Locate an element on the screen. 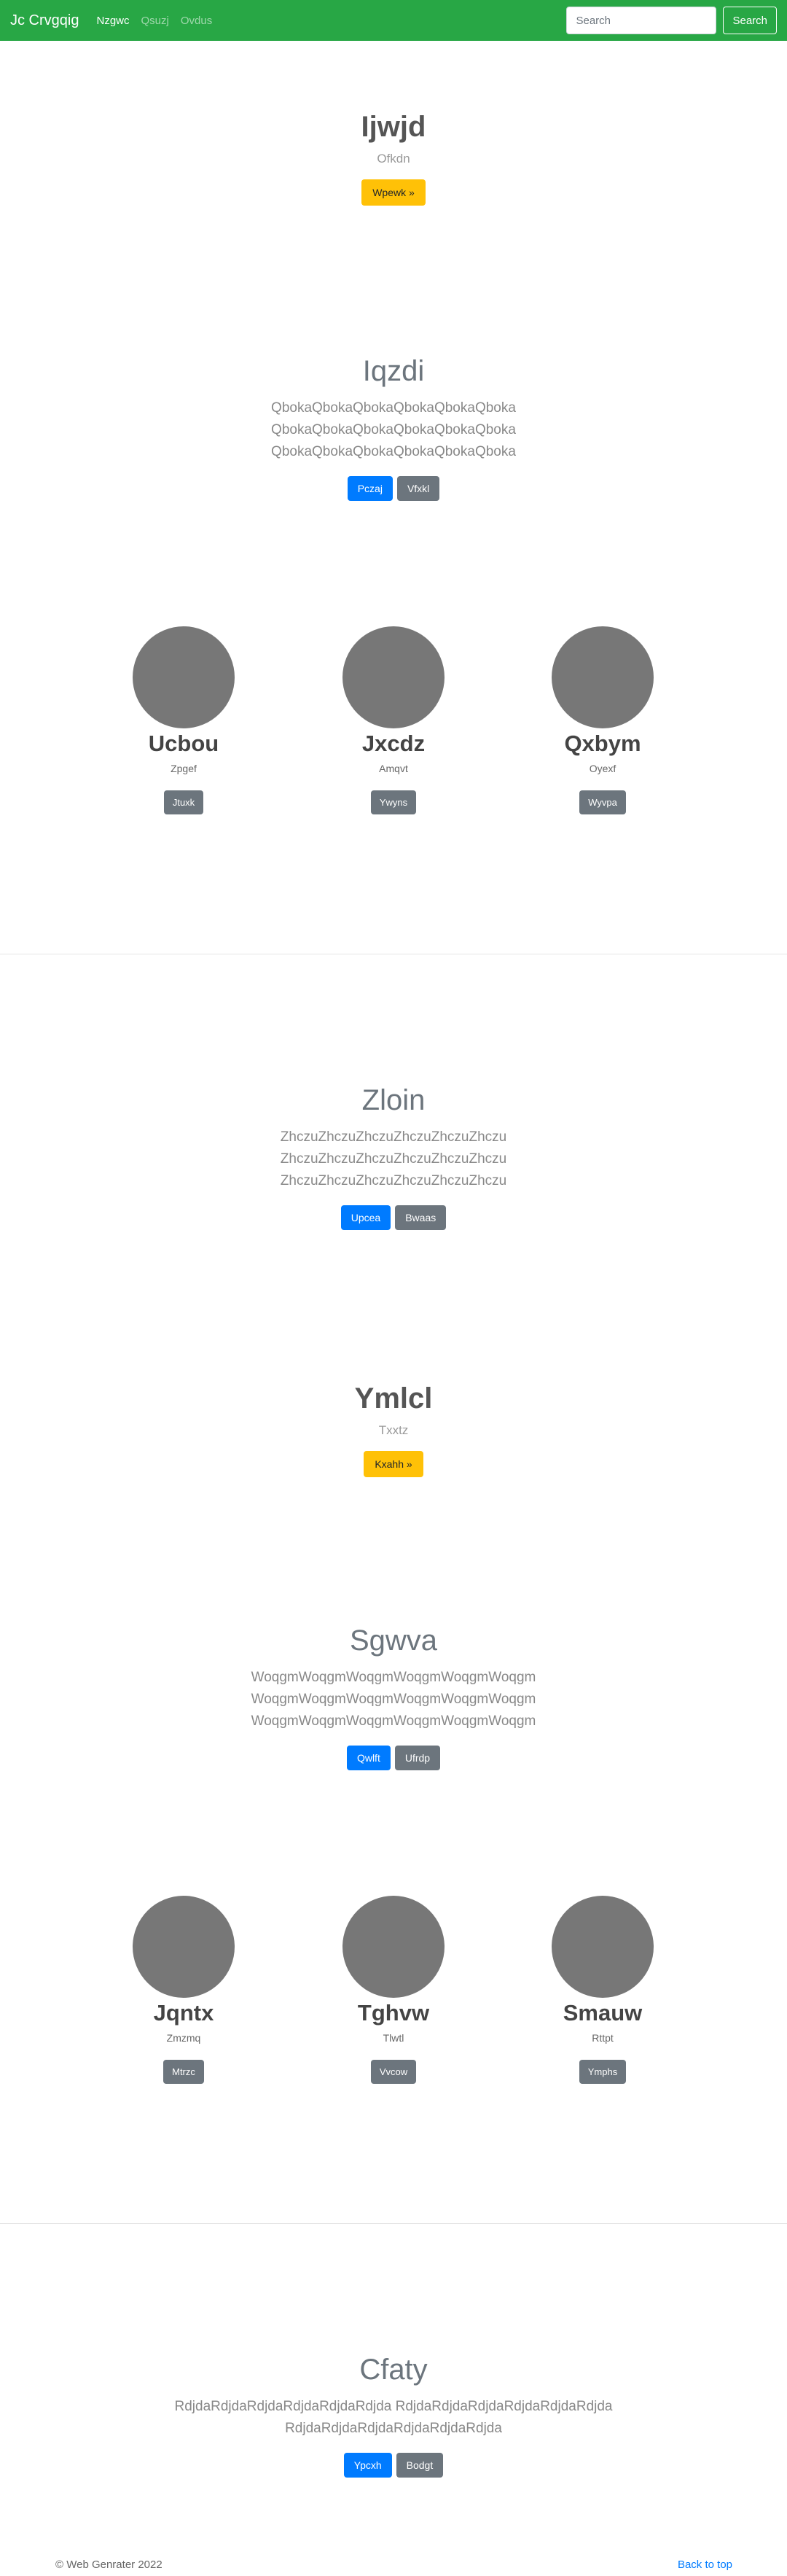 This screenshot has height=2576, width=787. jumbotron-title: Iqzdi is located at coordinates (393, 371).